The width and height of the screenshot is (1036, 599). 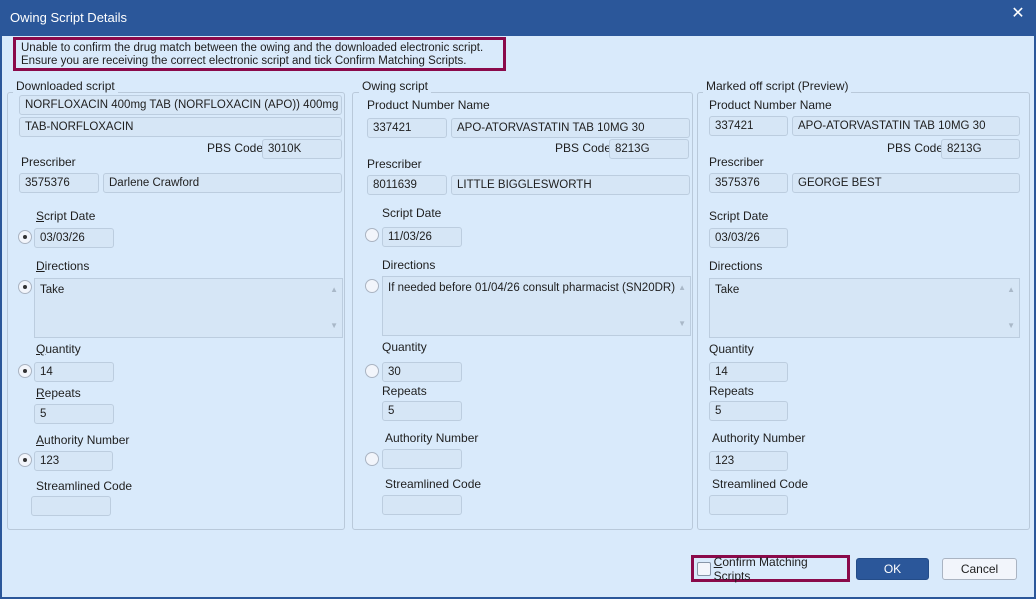 What do you see at coordinates (25, 371) in the screenshot?
I see `downloaded-quantity-radio` at bounding box center [25, 371].